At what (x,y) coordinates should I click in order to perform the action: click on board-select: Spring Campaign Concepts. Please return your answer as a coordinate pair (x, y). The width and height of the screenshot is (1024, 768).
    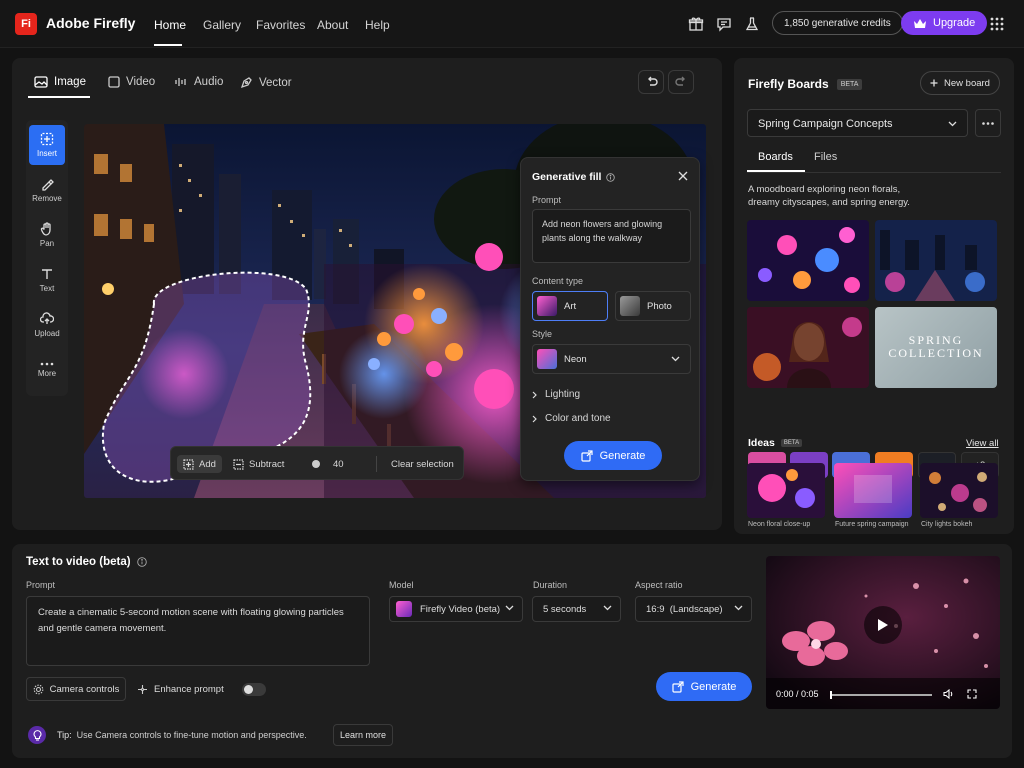
    Looking at the image, I should click on (857, 123).